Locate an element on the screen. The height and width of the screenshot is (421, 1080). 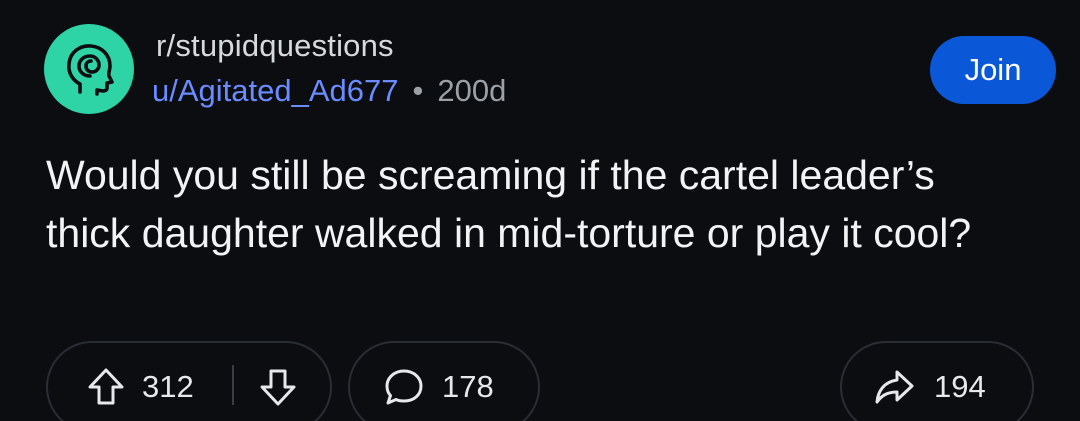
arrow-down-icon is located at coordinates (278, 387).